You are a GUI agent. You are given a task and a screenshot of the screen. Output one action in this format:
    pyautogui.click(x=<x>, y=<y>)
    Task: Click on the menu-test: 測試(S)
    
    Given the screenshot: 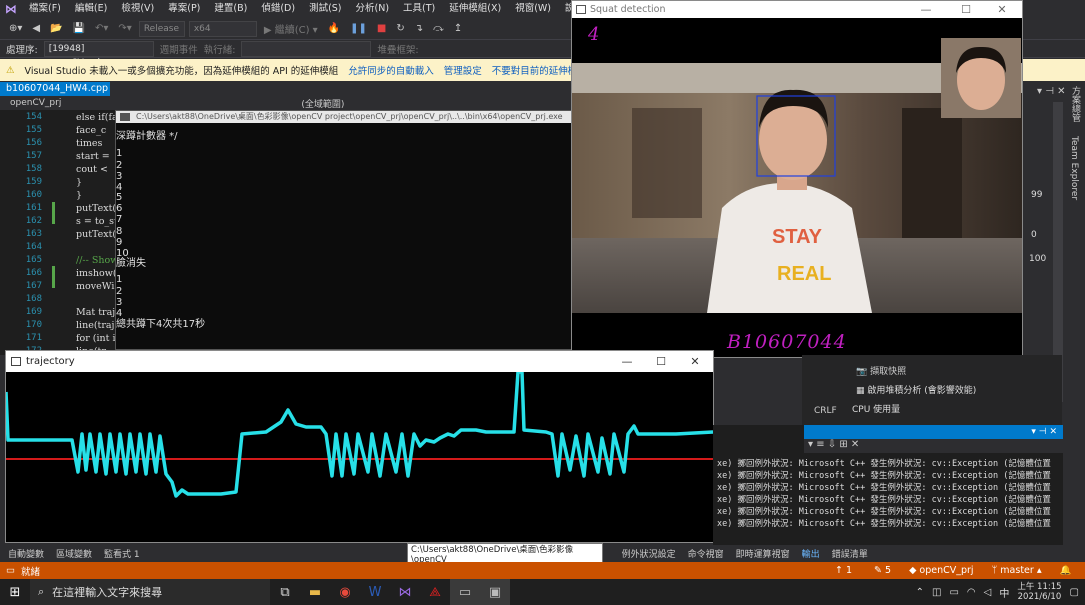 What is the action you would take?
    pyautogui.click(x=325, y=9)
    